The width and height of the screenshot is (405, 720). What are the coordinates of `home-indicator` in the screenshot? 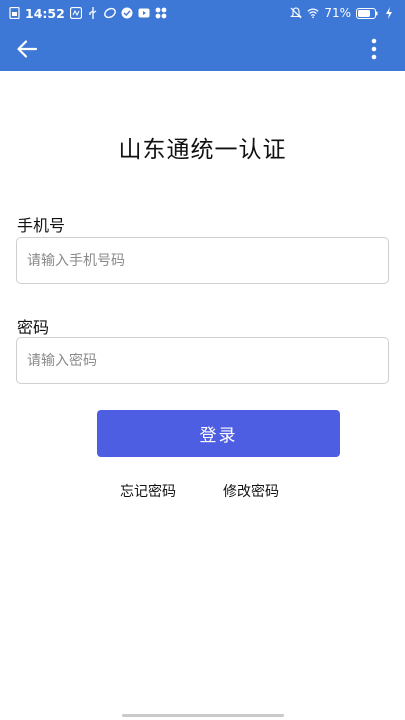 It's located at (203, 715).